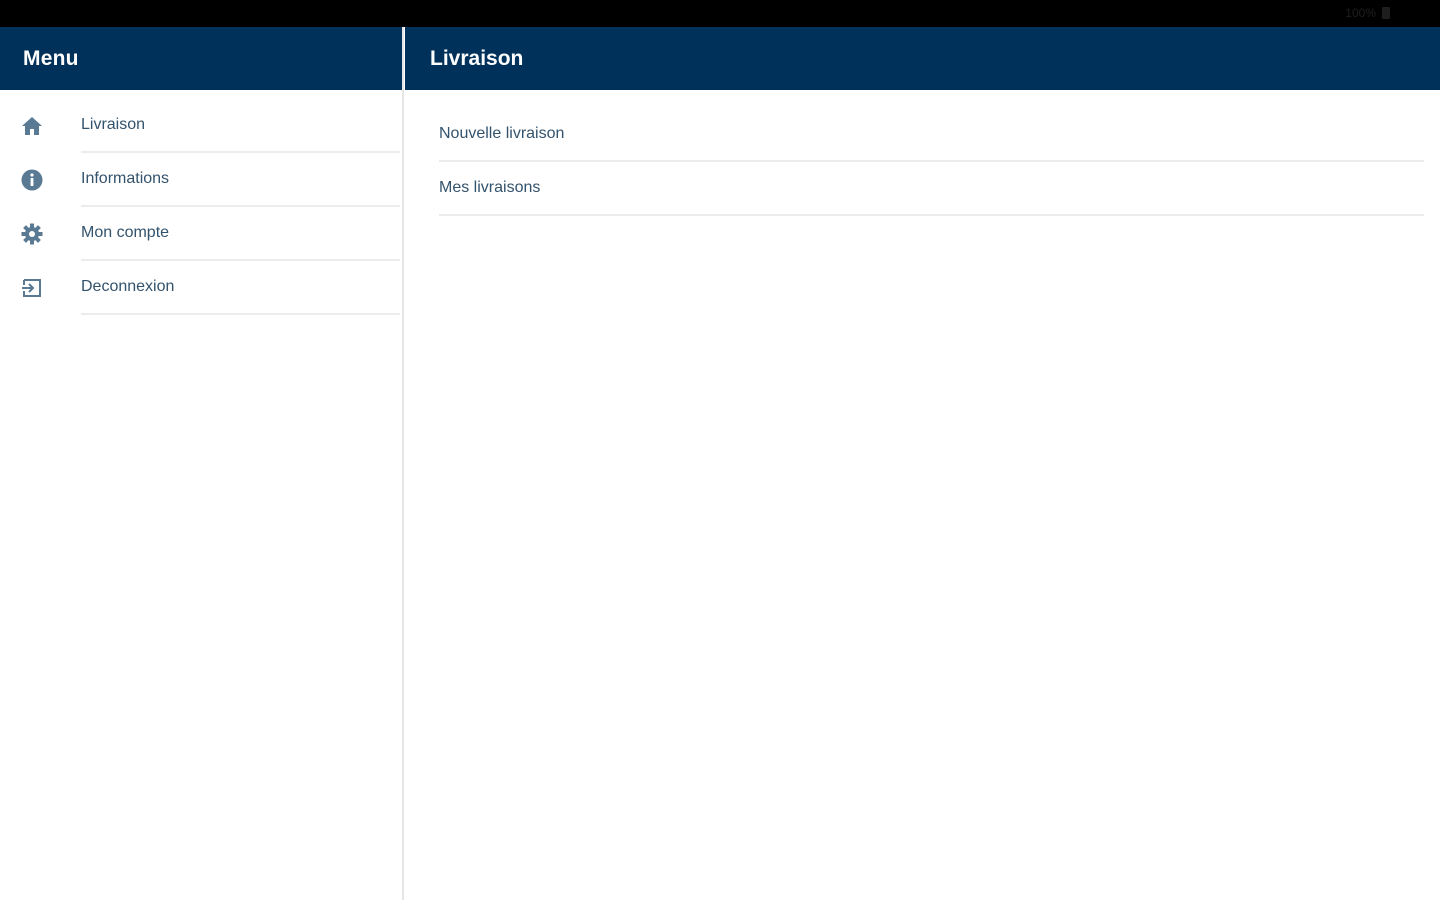  I want to click on battery-percentage: 100%, so click(1360, 13).